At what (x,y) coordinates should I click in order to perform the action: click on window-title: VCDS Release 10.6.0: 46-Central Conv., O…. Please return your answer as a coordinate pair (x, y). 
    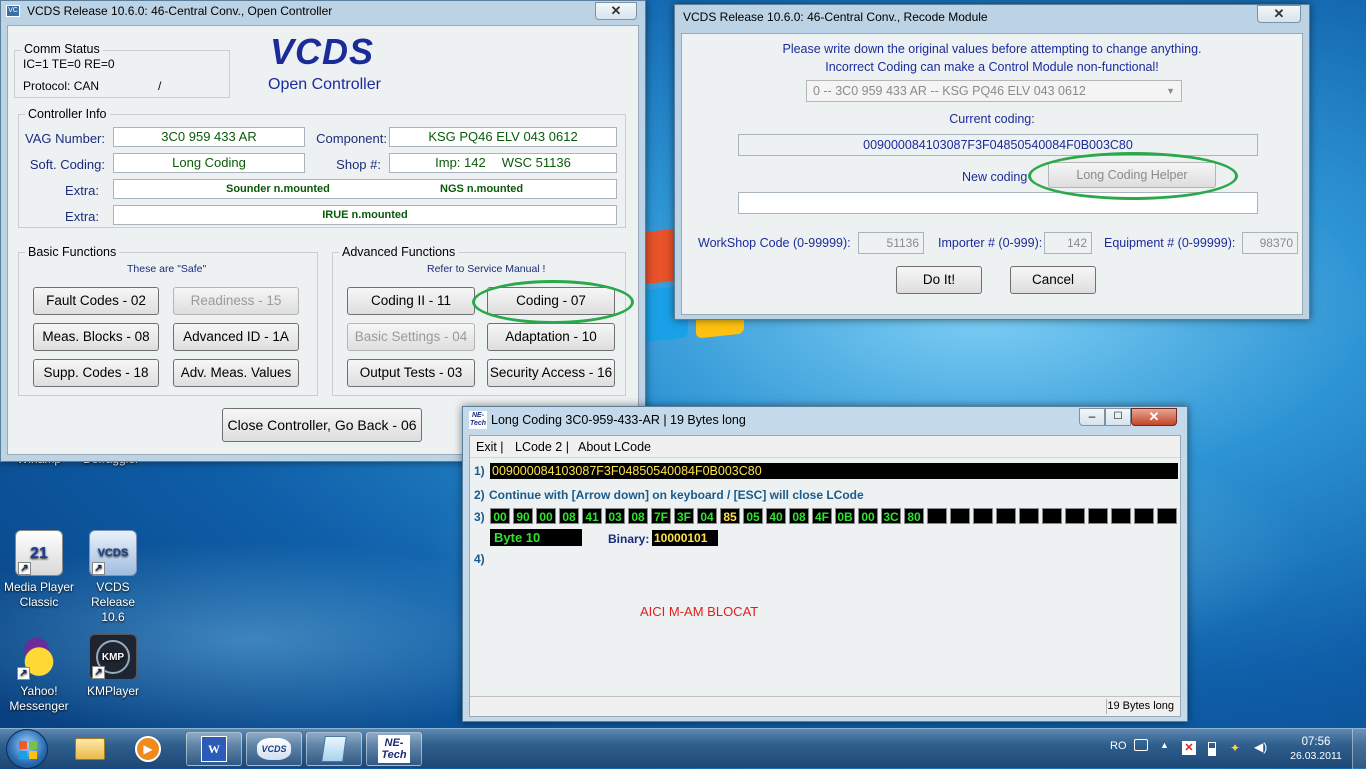
    Looking at the image, I should click on (180, 11).